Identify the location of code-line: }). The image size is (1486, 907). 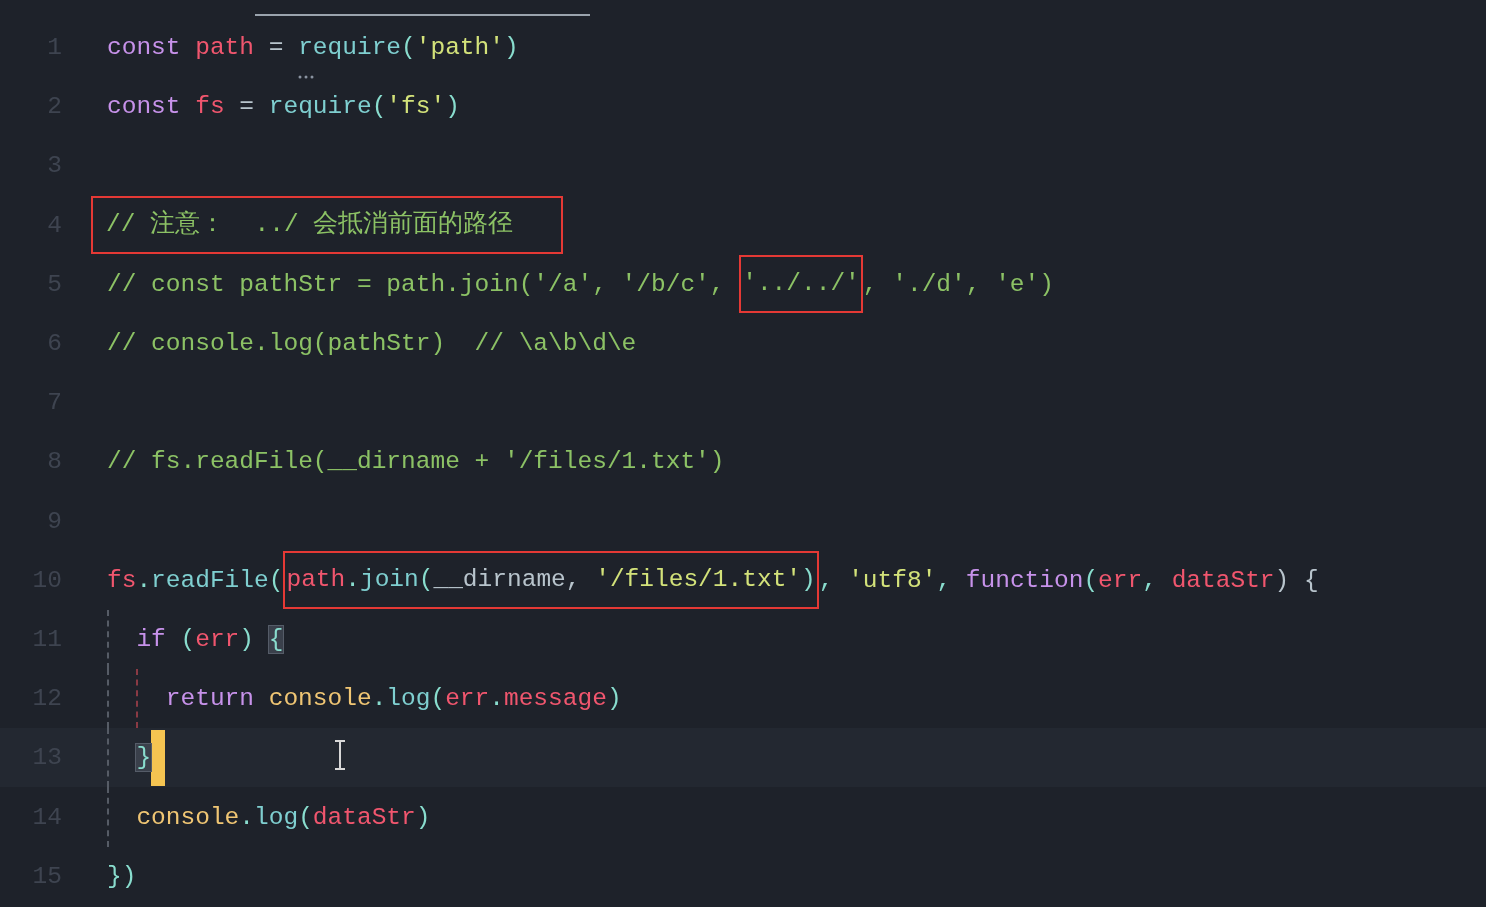
(122, 876).